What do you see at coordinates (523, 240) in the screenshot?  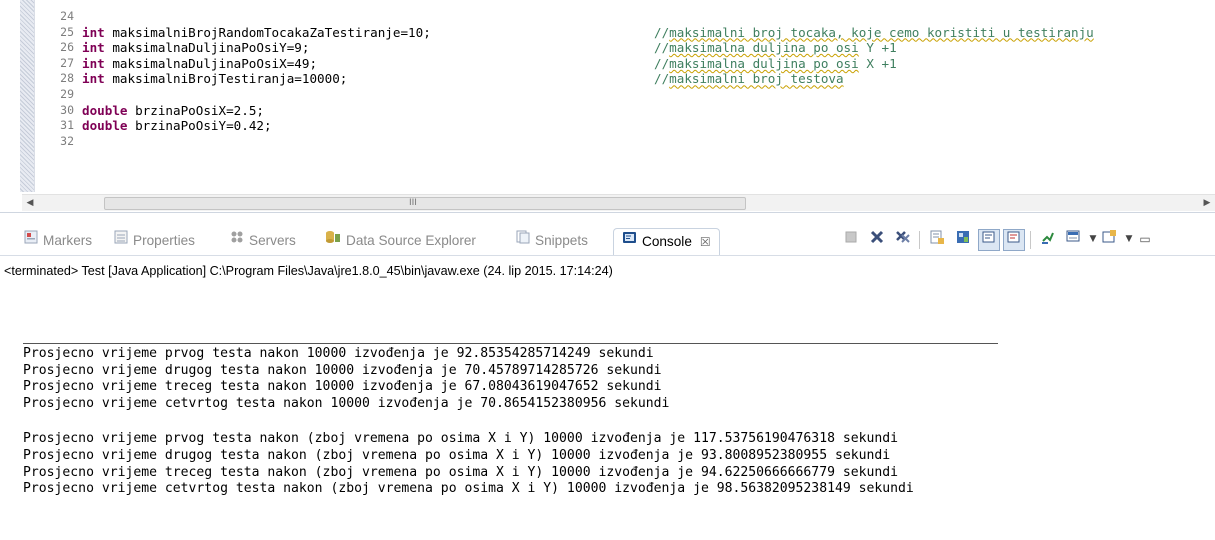 I see `snippets-icon` at bounding box center [523, 240].